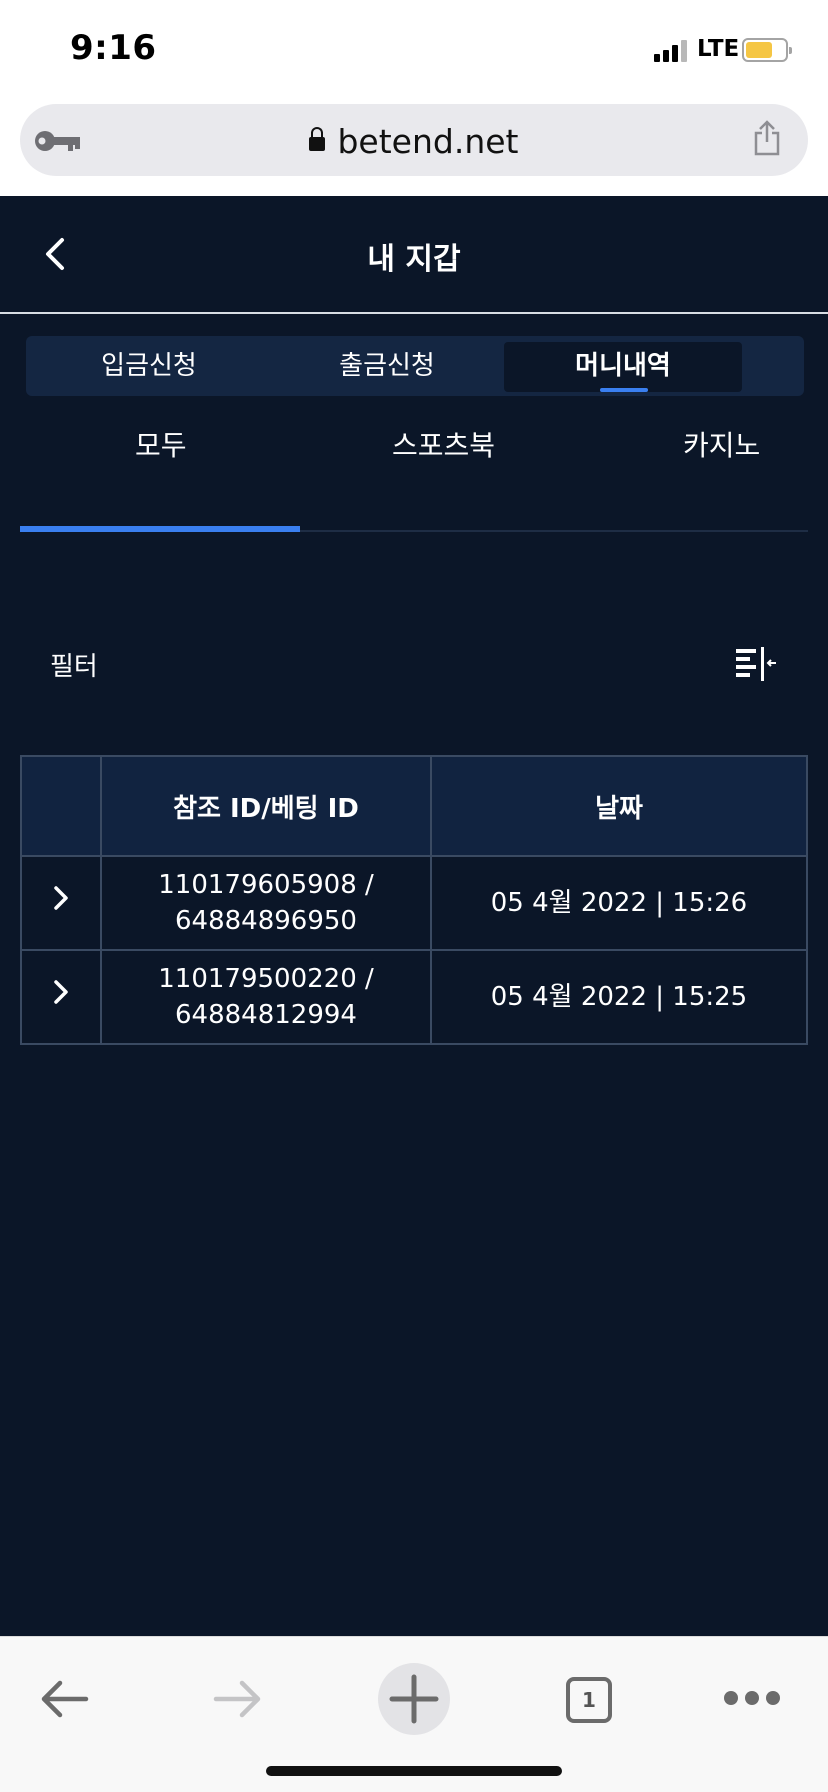 Image resolution: width=828 pixels, height=1792 pixels. Describe the element at coordinates (619, 903) in the screenshot. I see `date-cell: 05 4월 2022 | 15:26` at that location.